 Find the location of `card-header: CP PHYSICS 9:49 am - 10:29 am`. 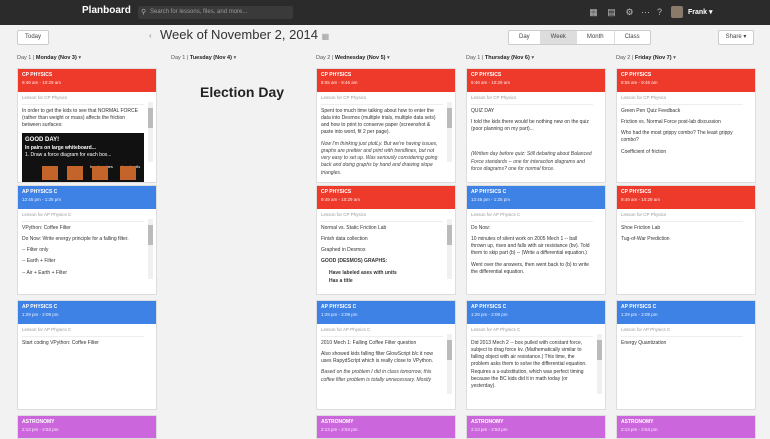

card-header: CP PHYSICS 9:49 am - 10:29 am is located at coordinates (536, 80).